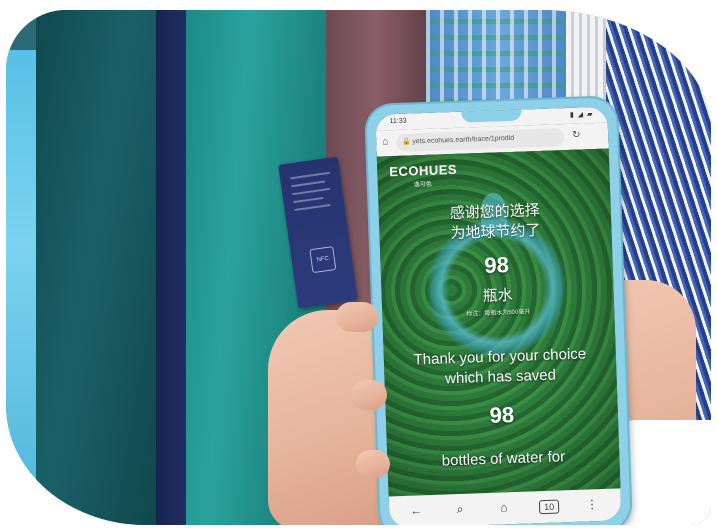 This screenshot has width=717, height=530. What do you see at coordinates (549, 507) in the screenshot?
I see `tabs-count-icon: 10` at bounding box center [549, 507].